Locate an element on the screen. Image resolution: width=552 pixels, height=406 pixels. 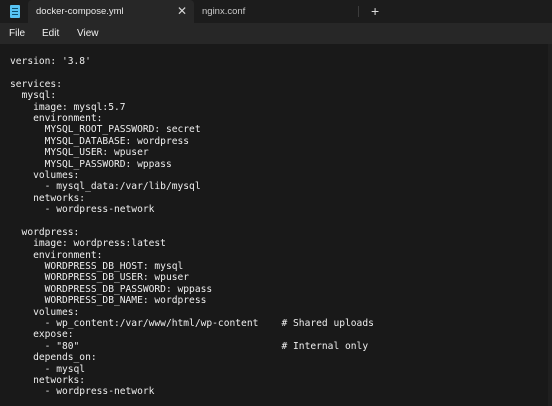
code-line: expose: is located at coordinates (42, 335).